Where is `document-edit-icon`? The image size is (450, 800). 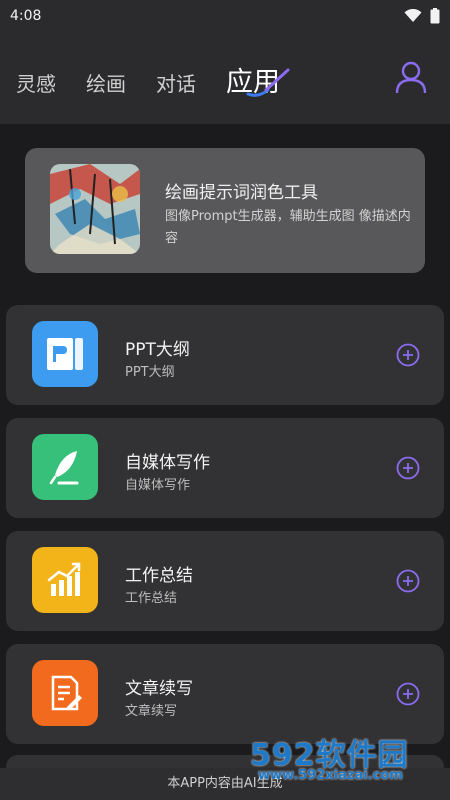
document-edit-icon is located at coordinates (65, 693).